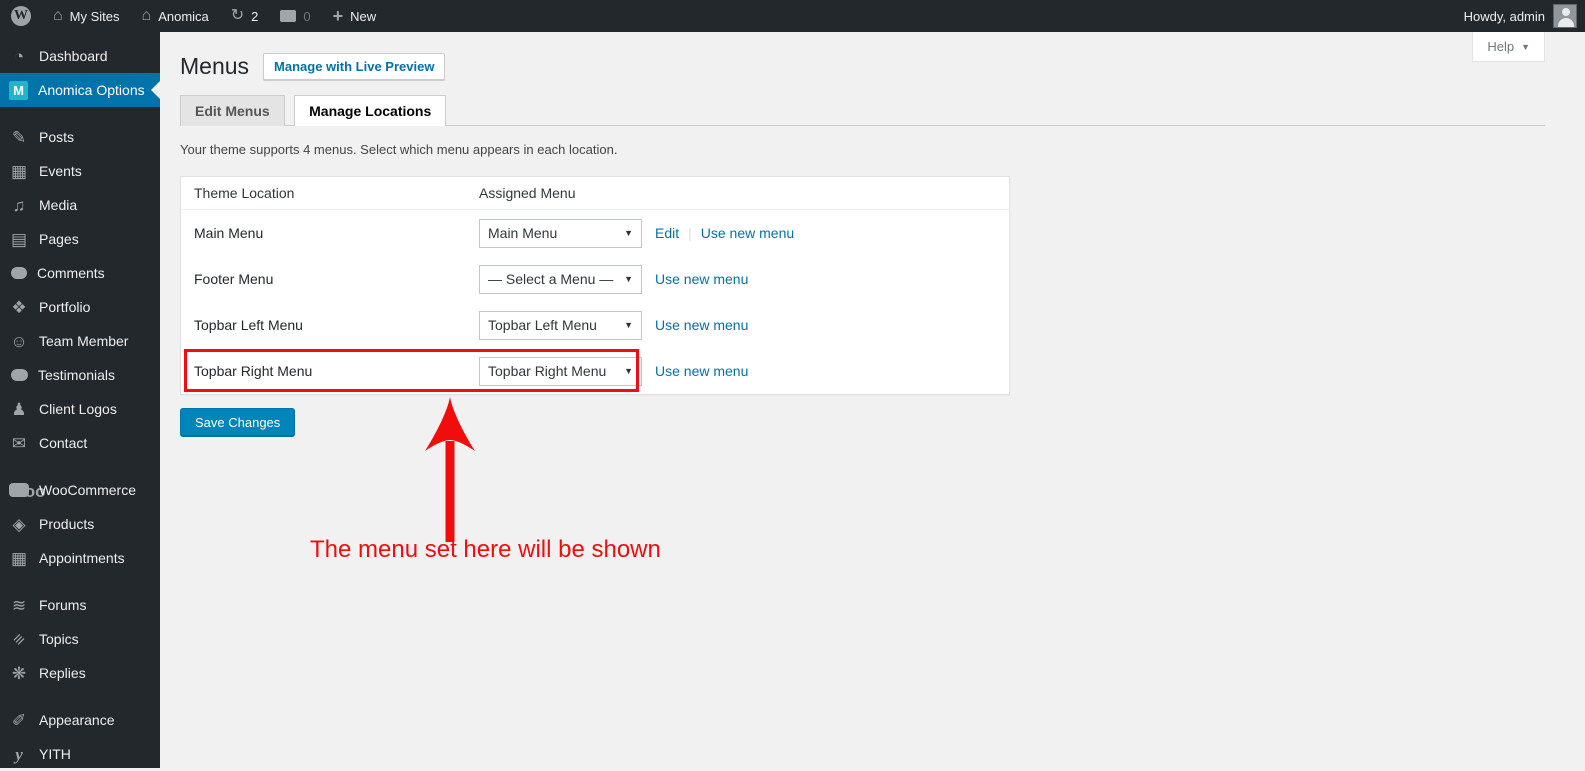  Describe the element at coordinates (1525, 47) in the screenshot. I see `chevron-down-icon: ▼` at that location.